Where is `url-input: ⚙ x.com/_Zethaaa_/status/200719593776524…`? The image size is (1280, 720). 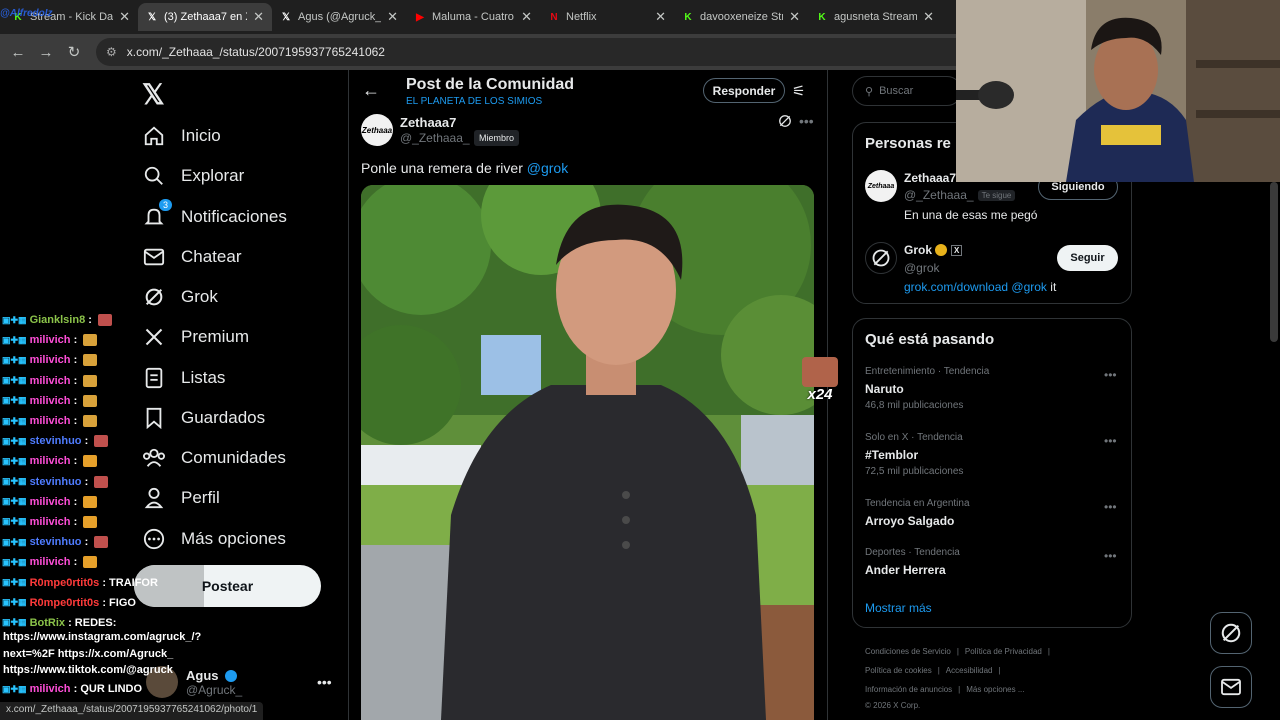 url-input: ⚙ x.com/_Zethaaa_/status/200719593776524… is located at coordinates (536, 52).